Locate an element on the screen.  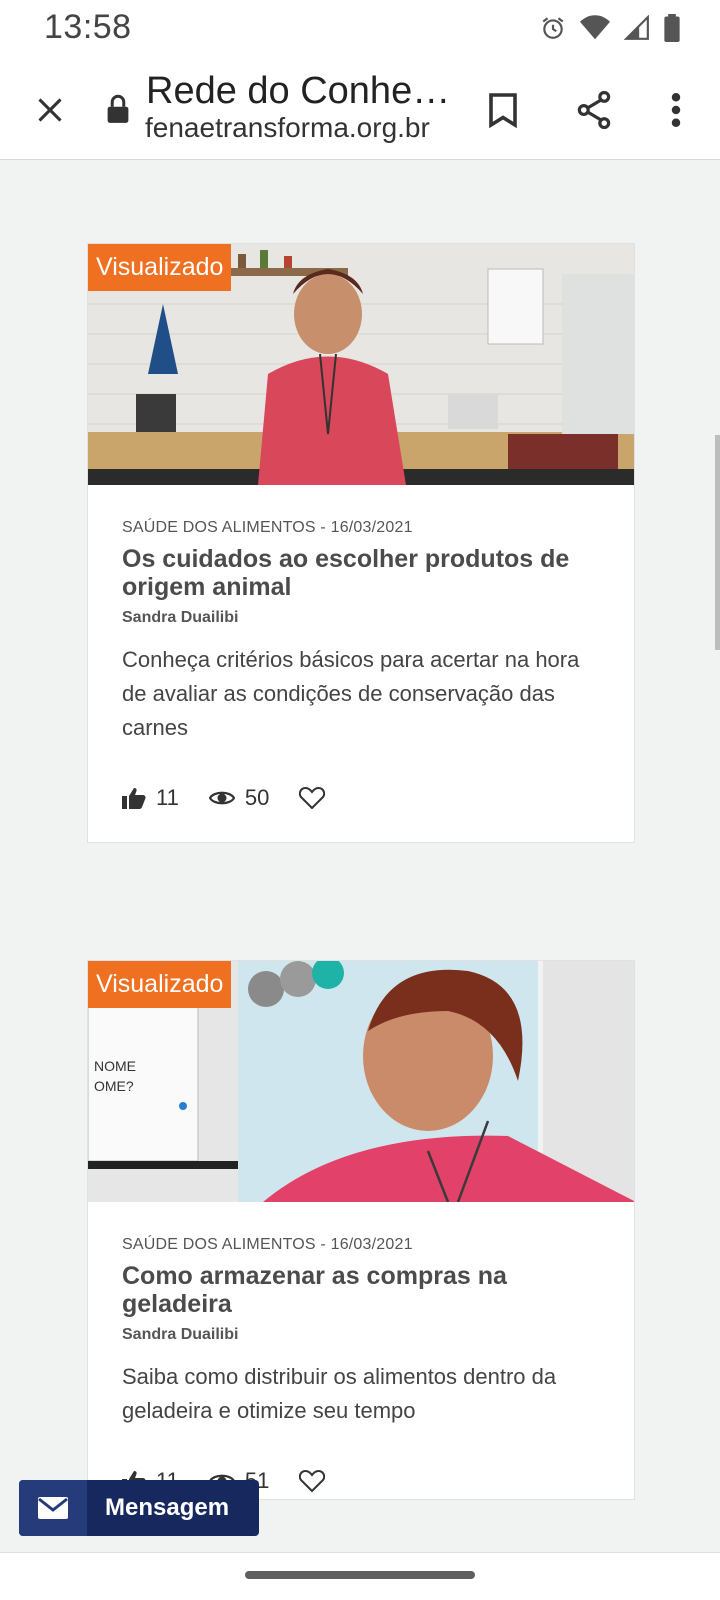
message-button: Mensagem is located at coordinates (139, 1508).